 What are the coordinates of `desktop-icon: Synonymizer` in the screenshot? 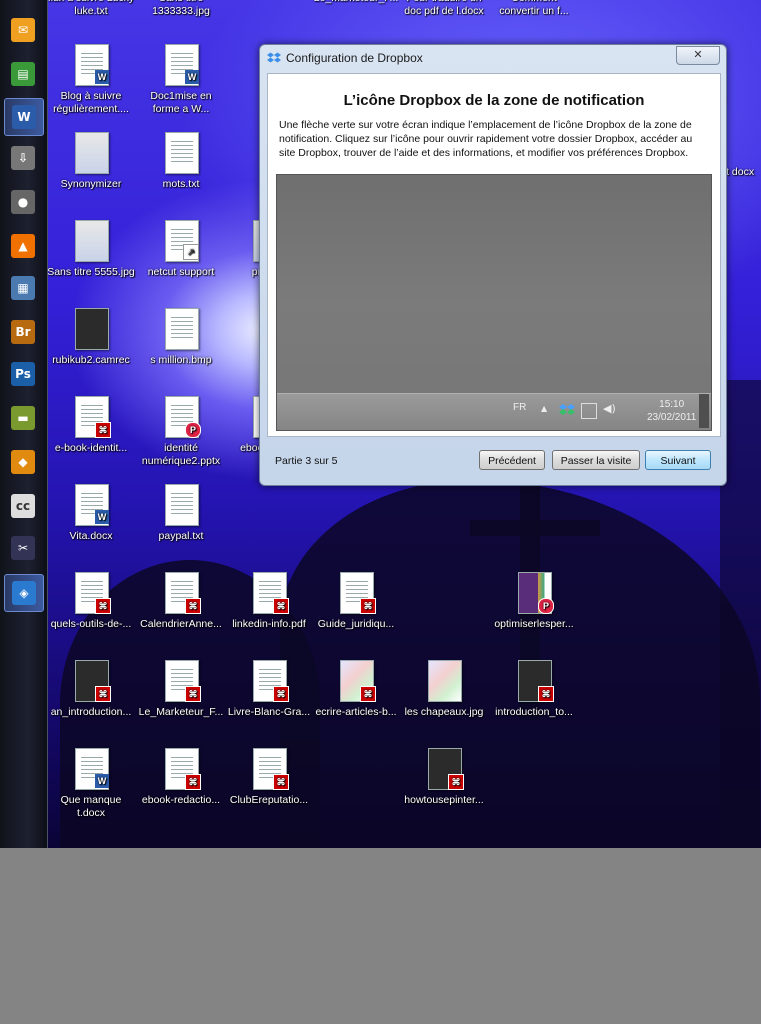 It's located at (91, 161).